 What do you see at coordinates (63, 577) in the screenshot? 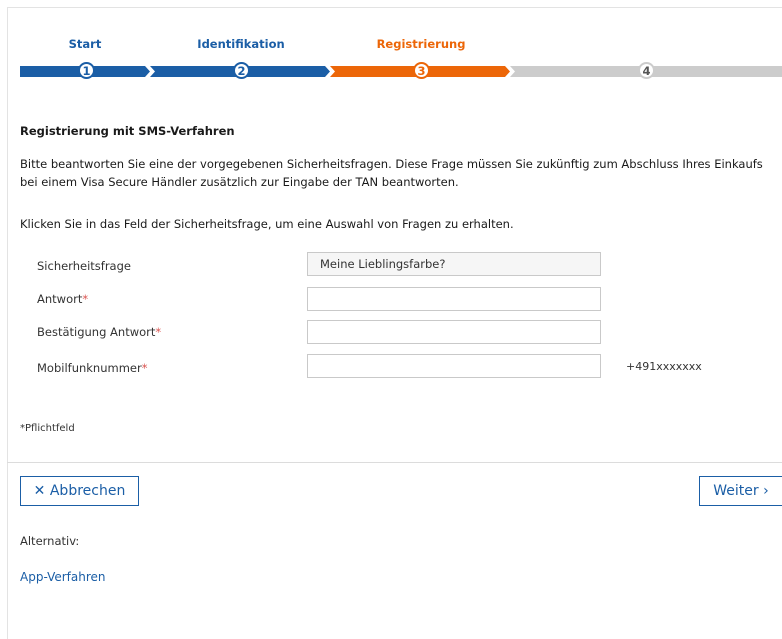
I see `app-method-link: App-Verfahren` at bounding box center [63, 577].